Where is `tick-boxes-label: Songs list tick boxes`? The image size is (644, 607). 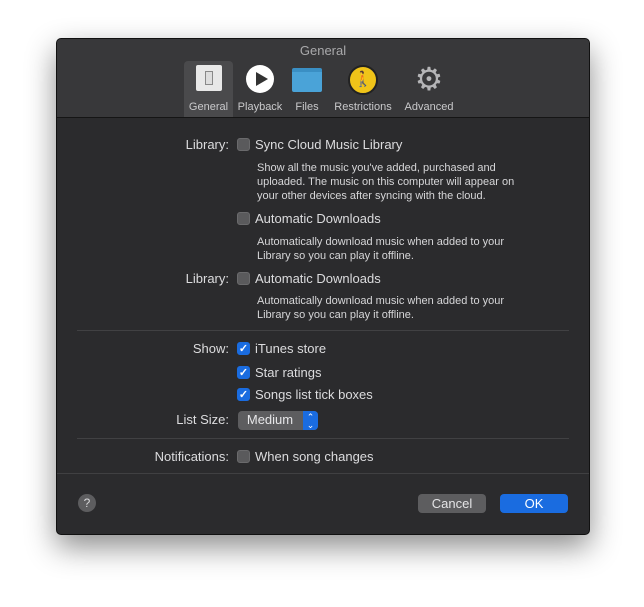 tick-boxes-label: Songs list tick boxes is located at coordinates (314, 394).